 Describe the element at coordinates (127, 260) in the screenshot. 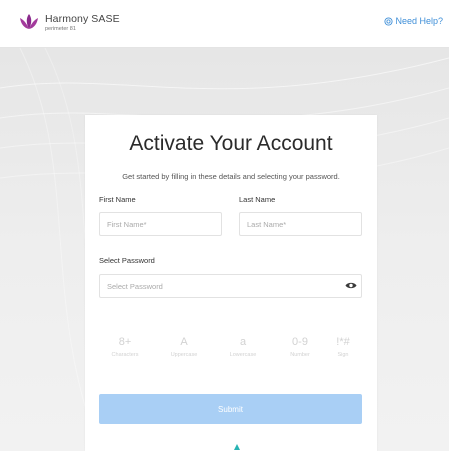

I see `password-label: Select Password` at that location.